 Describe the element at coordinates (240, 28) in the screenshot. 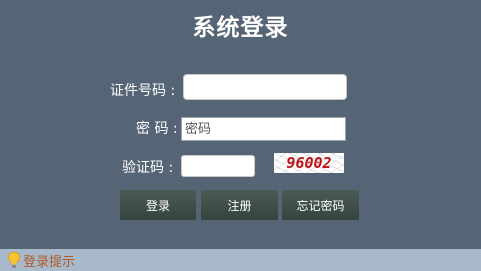

I see `page-title: 系统登录` at that location.